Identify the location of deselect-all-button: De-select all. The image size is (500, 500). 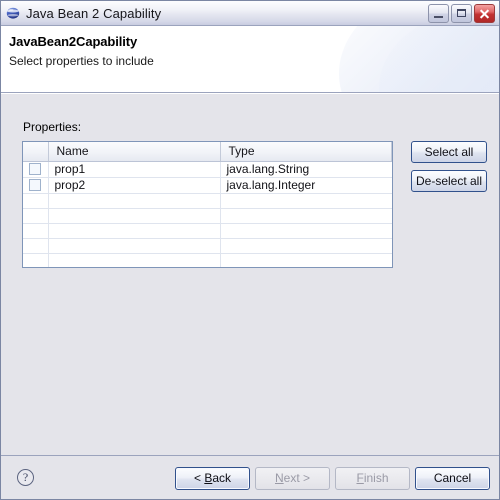
(449, 181).